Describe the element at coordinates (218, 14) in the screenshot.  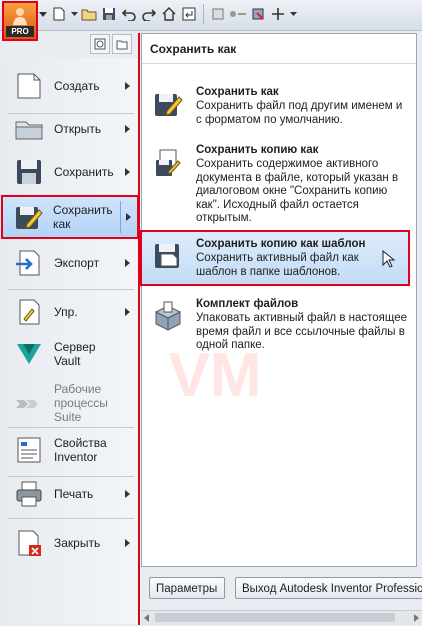
I see `update-icon` at that location.